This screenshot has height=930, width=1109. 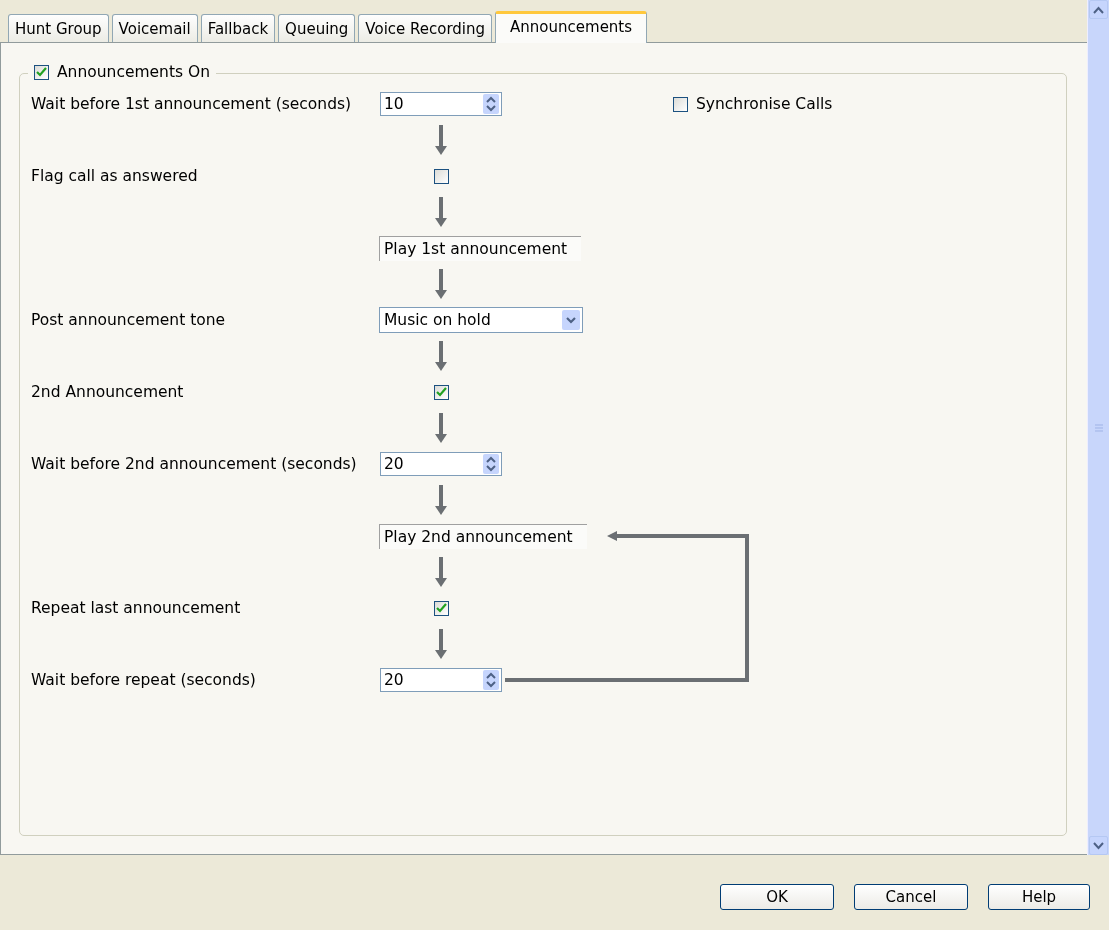 What do you see at coordinates (144, 680) in the screenshot?
I see `field-label: Wait before repeat (seconds)` at bounding box center [144, 680].